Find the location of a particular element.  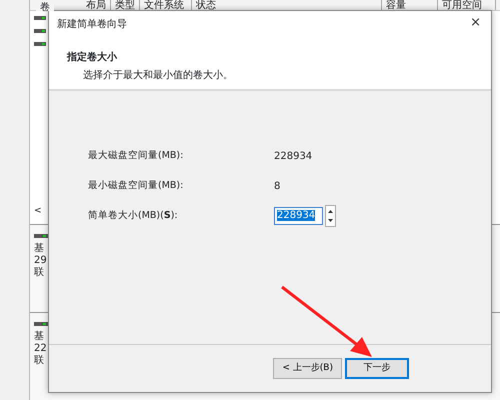

column-header: 卷 is located at coordinates (45, 5).